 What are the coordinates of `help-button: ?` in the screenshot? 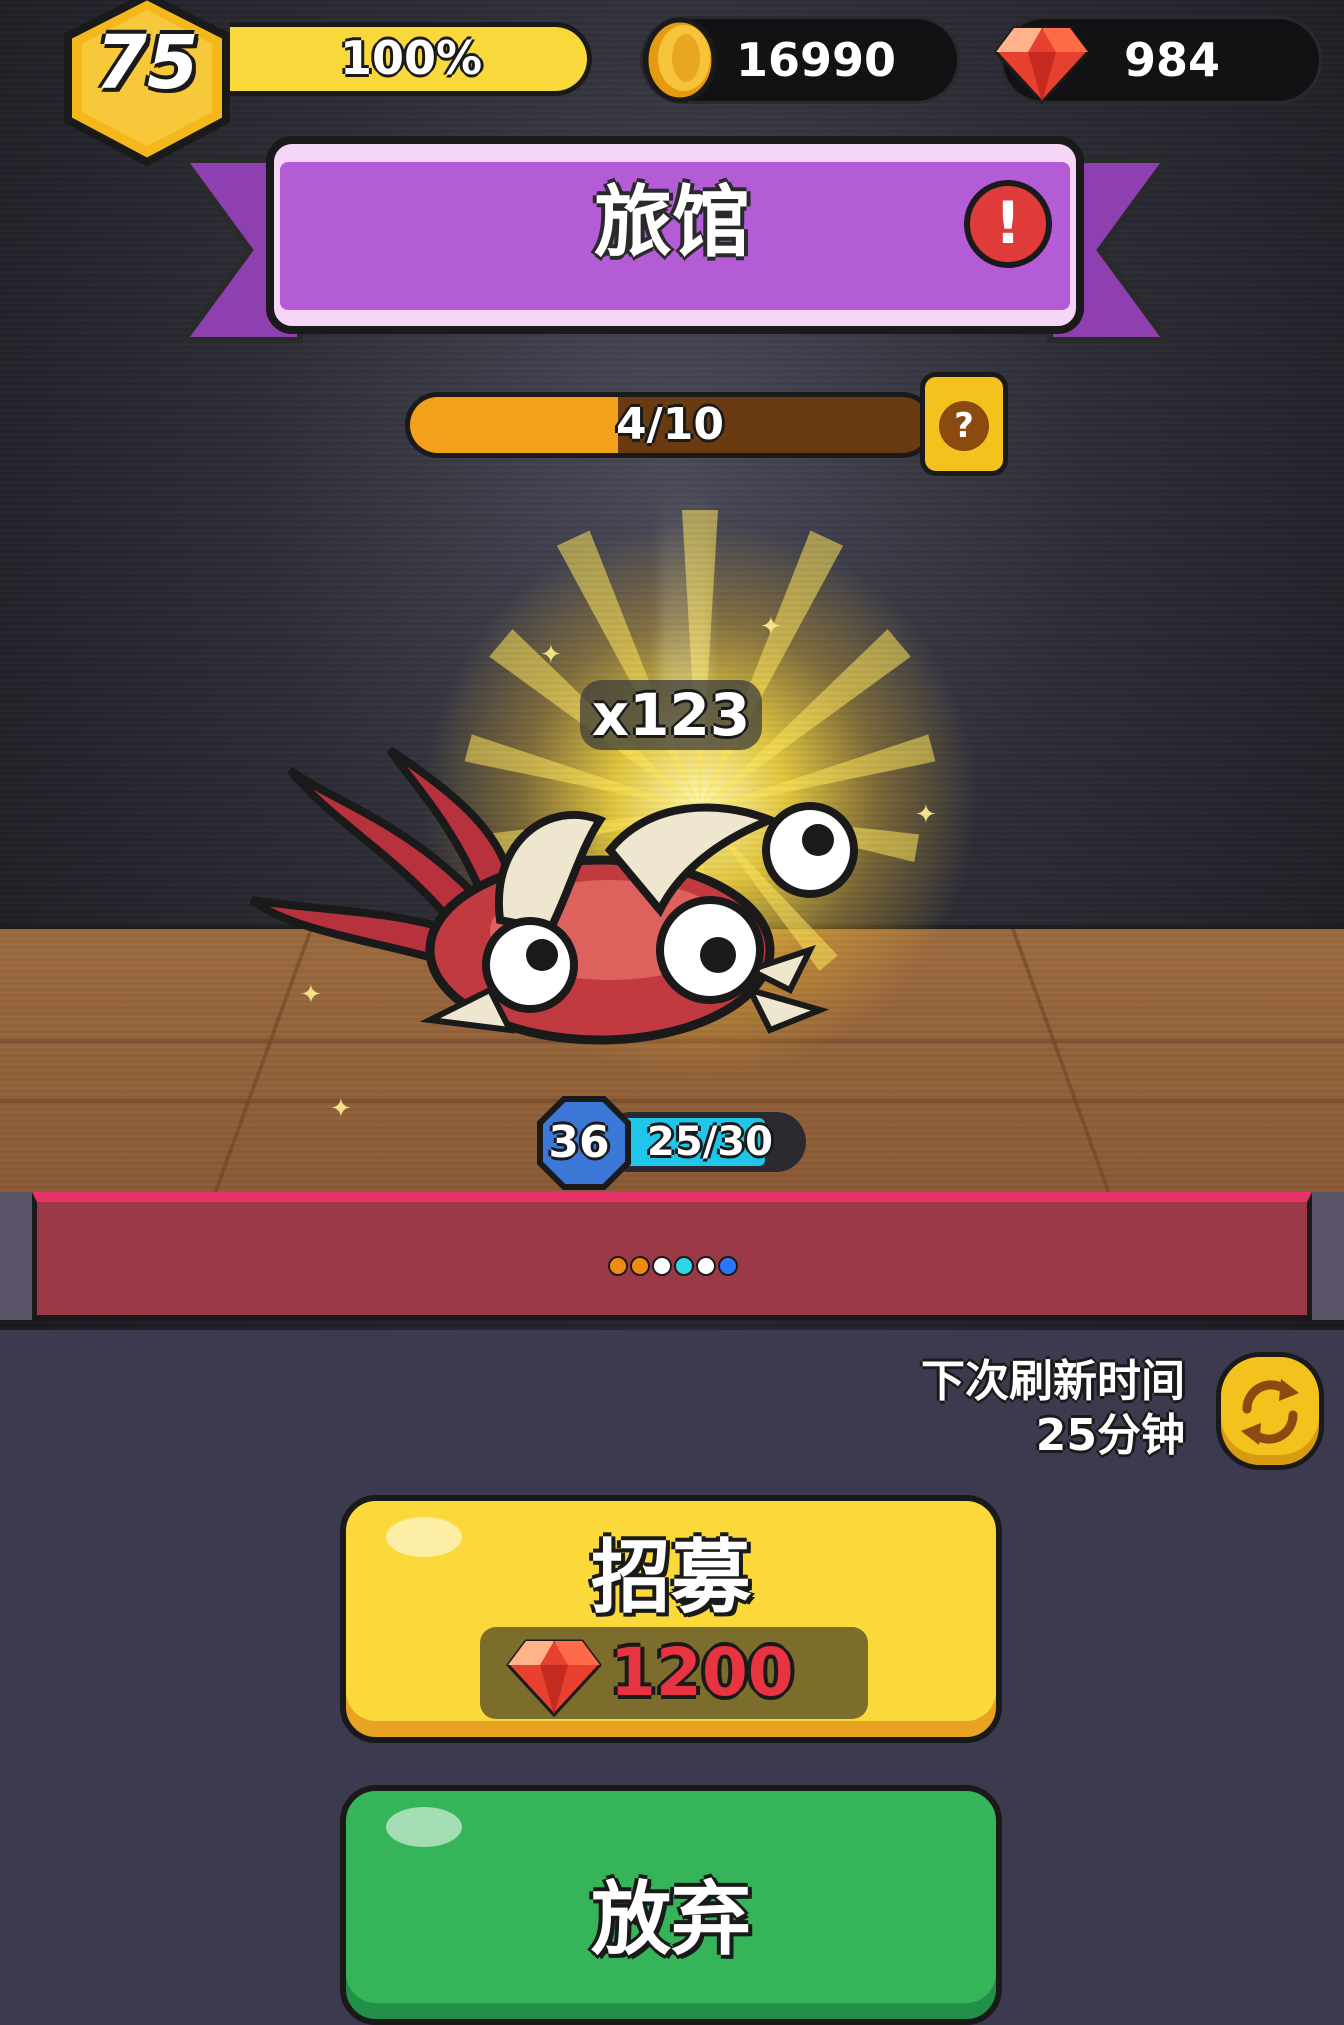 It's located at (964, 424).